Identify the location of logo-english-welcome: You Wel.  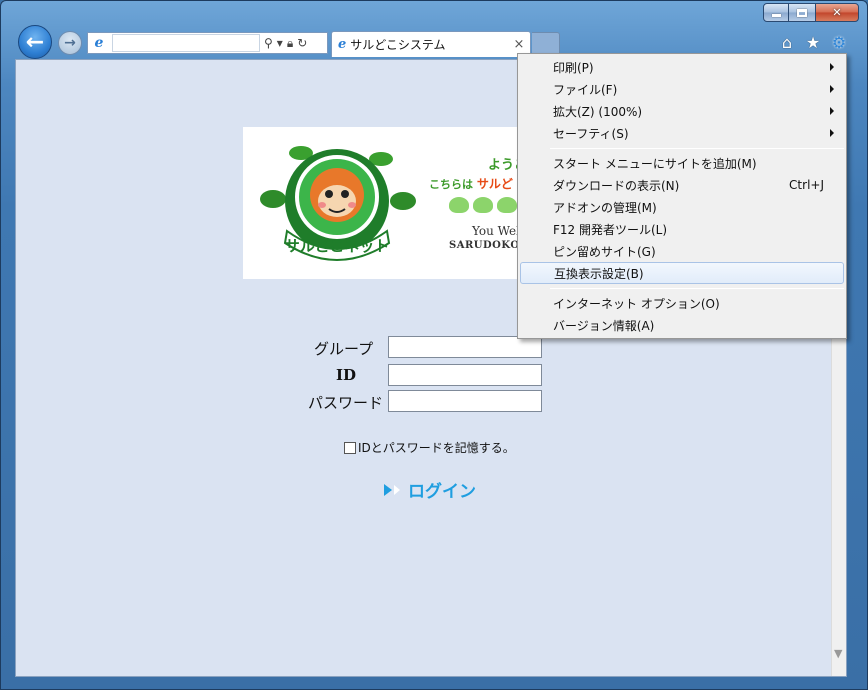
(496, 231).